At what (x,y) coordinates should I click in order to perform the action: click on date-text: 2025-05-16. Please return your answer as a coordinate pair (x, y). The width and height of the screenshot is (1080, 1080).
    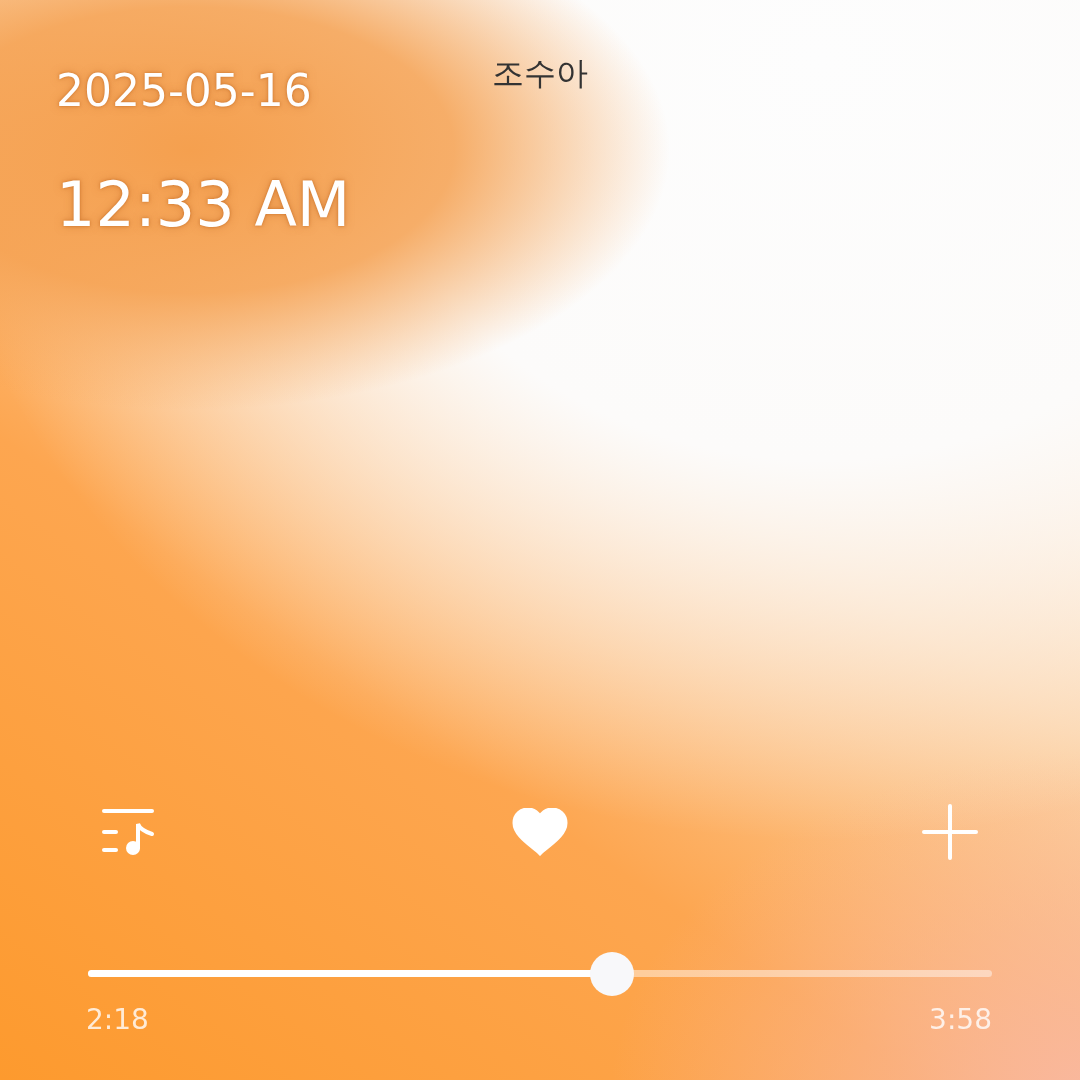
    Looking at the image, I should click on (184, 91).